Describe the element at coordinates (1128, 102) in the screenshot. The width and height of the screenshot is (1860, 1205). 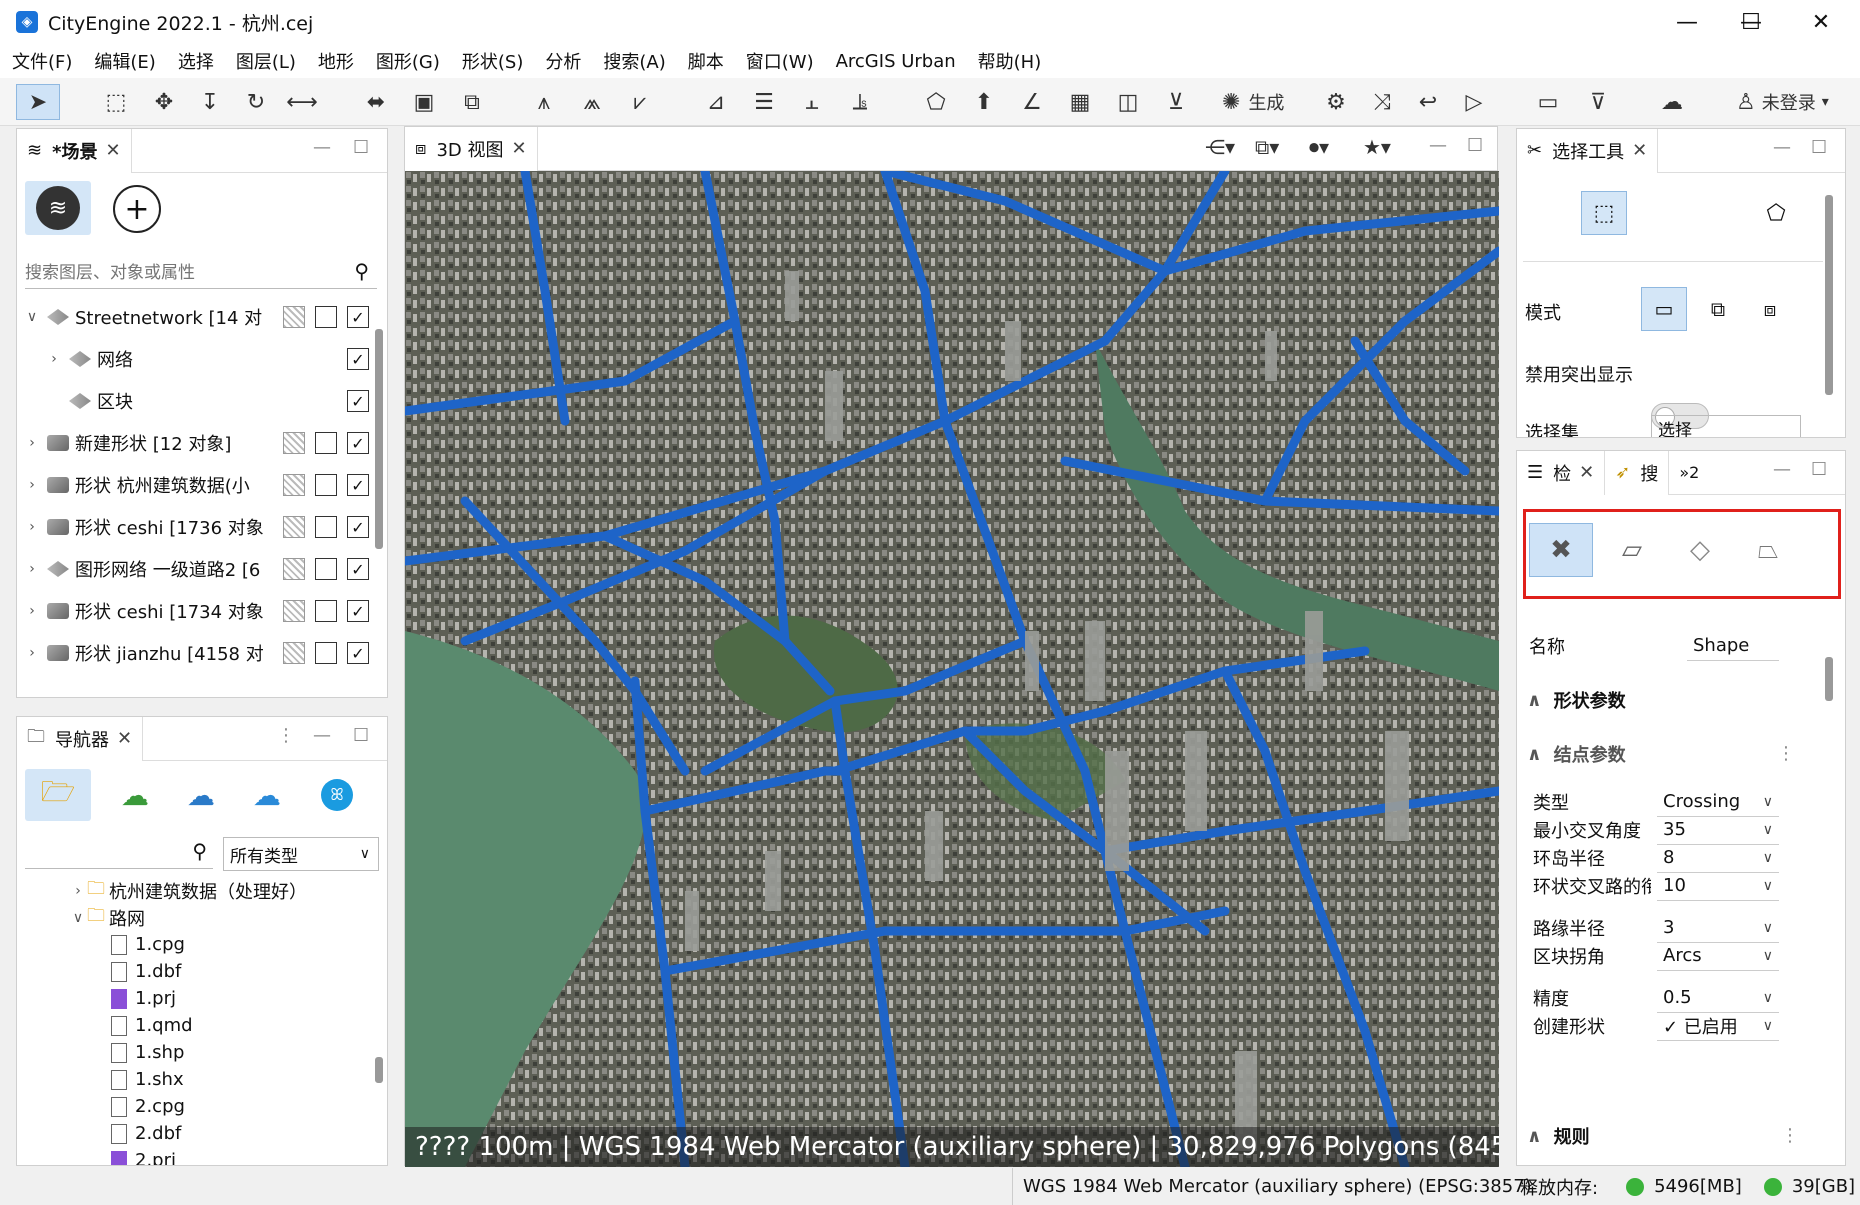
I see `shape-split-icon: ◫` at that location.